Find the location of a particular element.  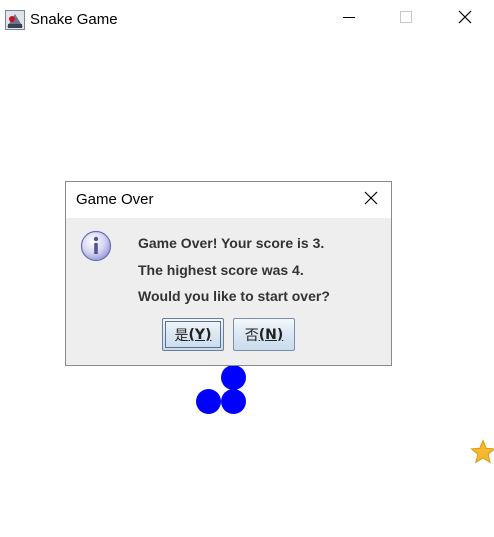

window-close-button is located at coordinates (465, 19).